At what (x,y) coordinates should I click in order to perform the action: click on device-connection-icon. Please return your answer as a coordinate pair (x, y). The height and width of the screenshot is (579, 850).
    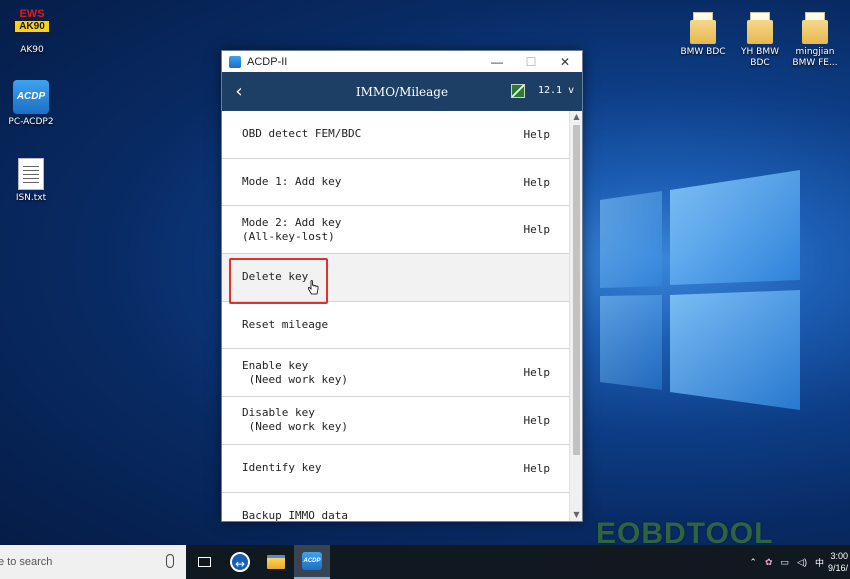
    Looking at the image, I should click on (518, 91).